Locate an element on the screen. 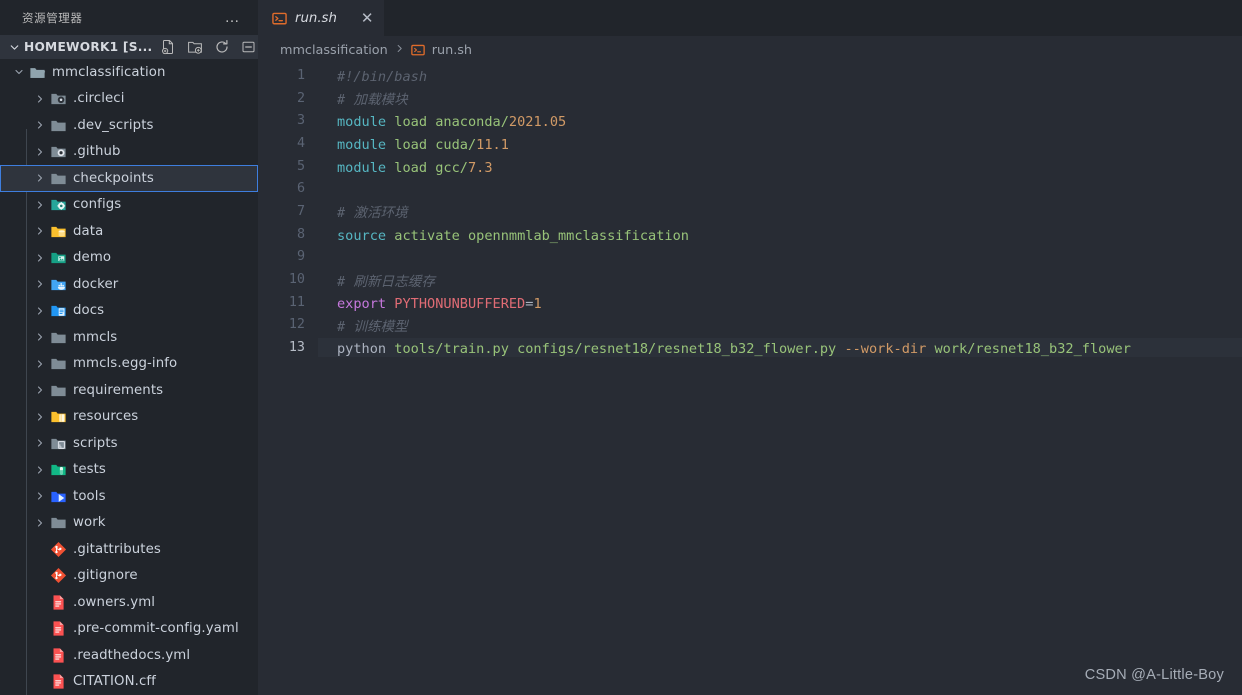 Image resolution: width=1242 pixels, height=695 pixels. breadcrumb-file: run.sh is located at coordinates (441, 50).